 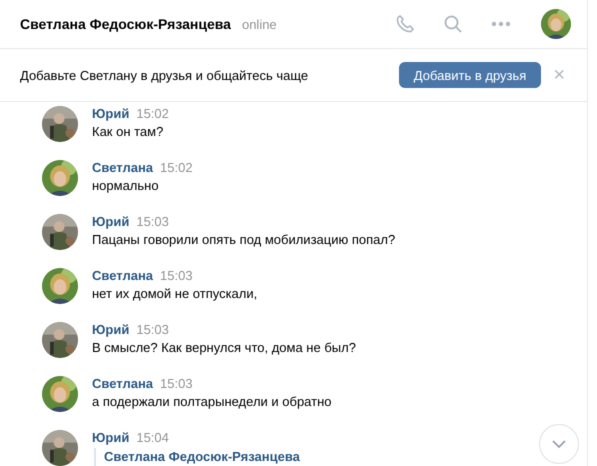 What do you see at coordinates (165, 75) in the screenshot?
I see `friend-suggestion-text: Добавьте Светлану в друзья и общайтесь чаще` at bounding box center [165, 75].